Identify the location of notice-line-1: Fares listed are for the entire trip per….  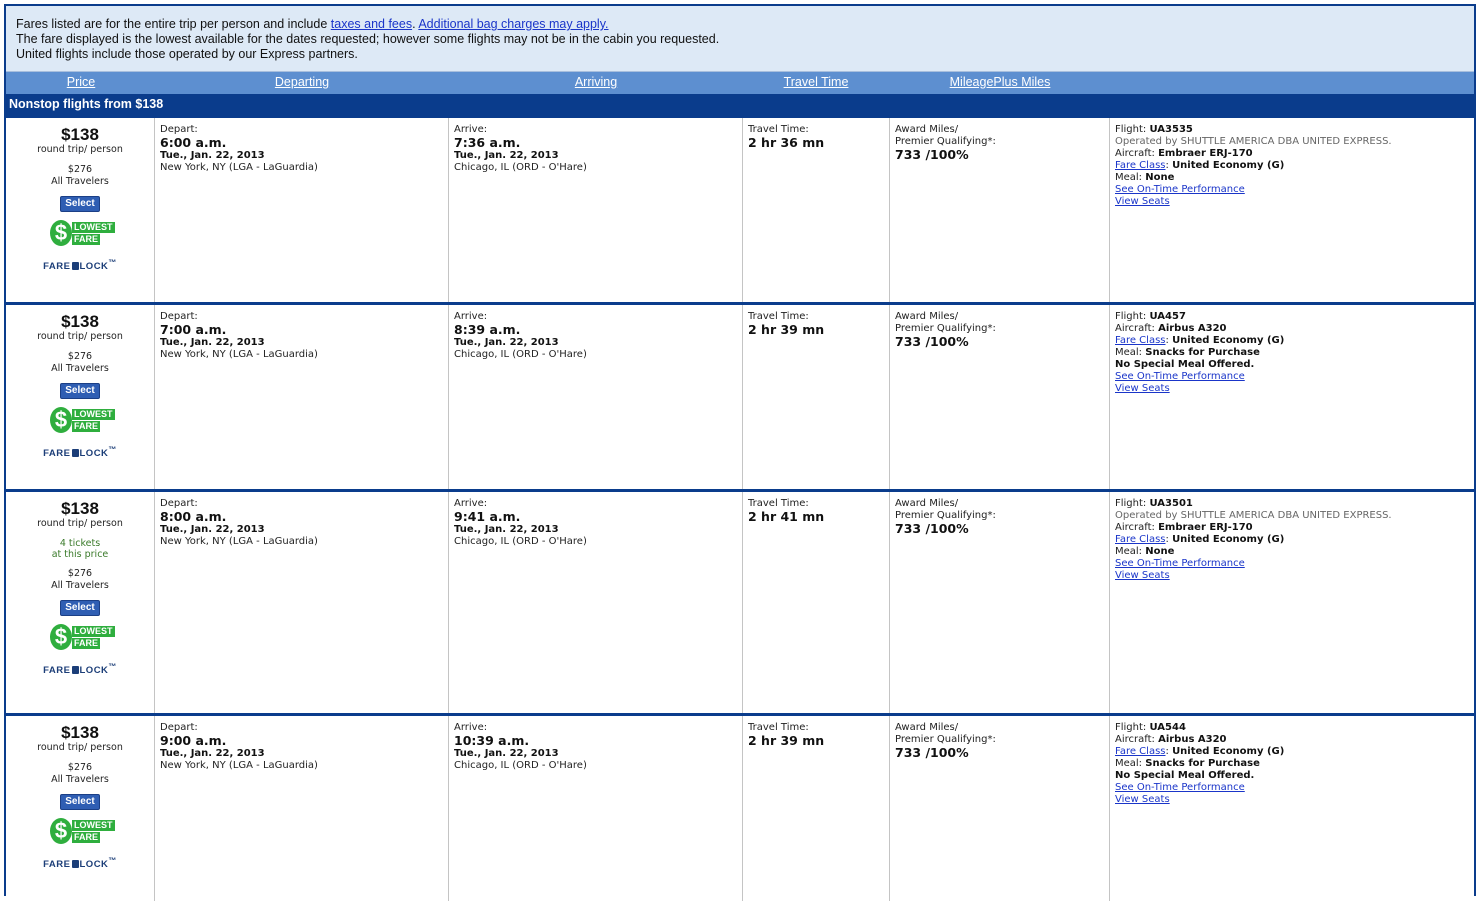
(740, 24).